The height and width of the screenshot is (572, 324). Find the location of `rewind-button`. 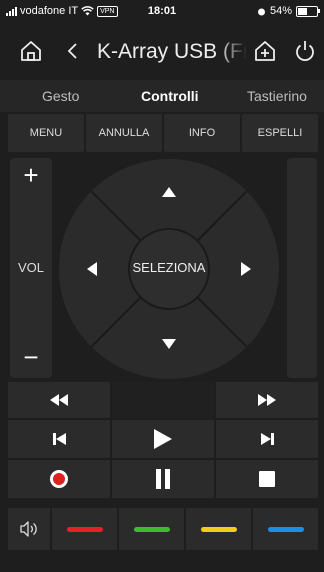

rewind-button is located at coordinates (59, 400).